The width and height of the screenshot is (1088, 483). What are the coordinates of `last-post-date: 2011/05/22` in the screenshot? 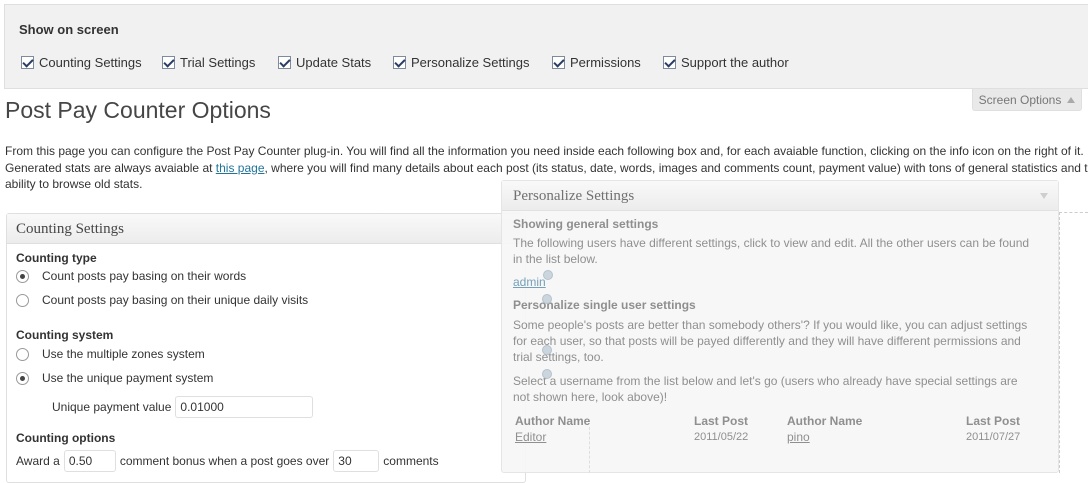 It's located at (721, 437).